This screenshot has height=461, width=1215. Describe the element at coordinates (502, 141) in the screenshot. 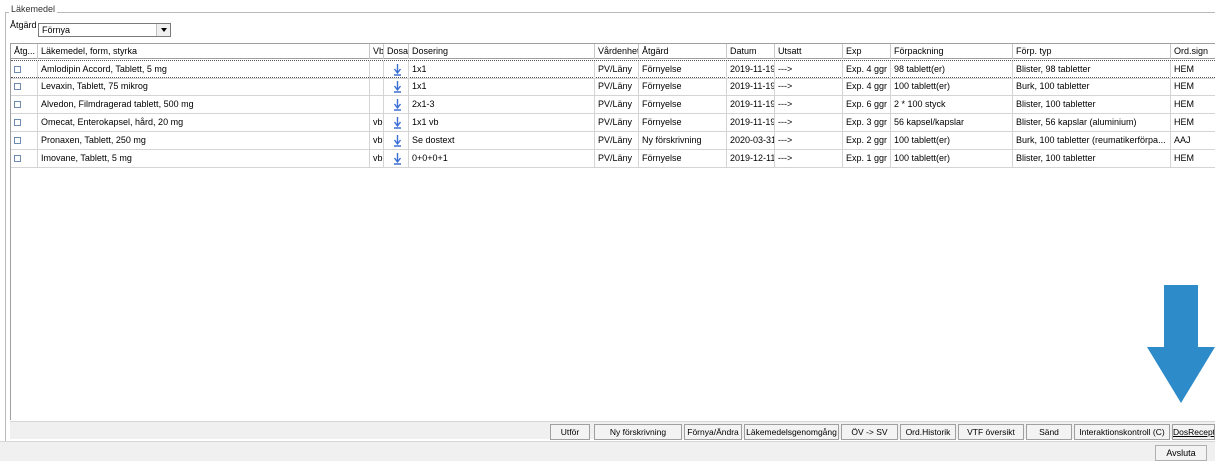

I see `cell-dosering: Se dostext` at that location.